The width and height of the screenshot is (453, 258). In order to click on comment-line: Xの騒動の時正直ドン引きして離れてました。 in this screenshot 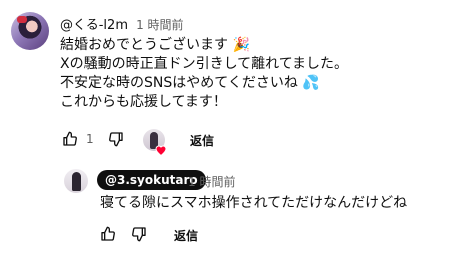, I will do `click(204, 64)`.